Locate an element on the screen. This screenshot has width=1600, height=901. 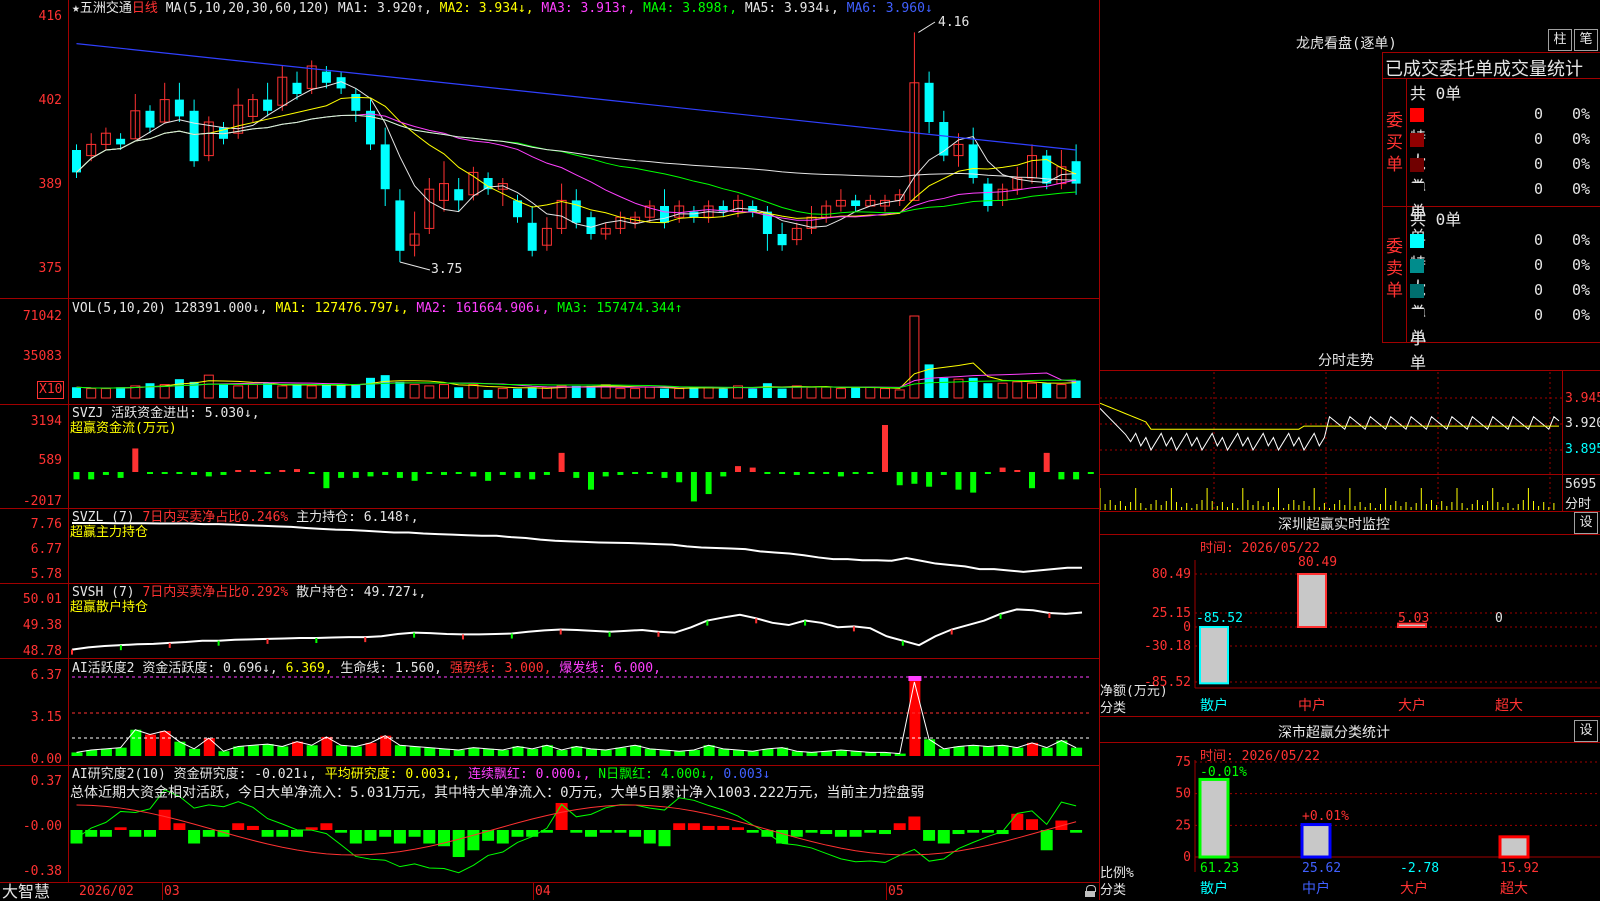
svzl-label1: 7日内买卖净占比0.246% is located at coordinates (215, 517).